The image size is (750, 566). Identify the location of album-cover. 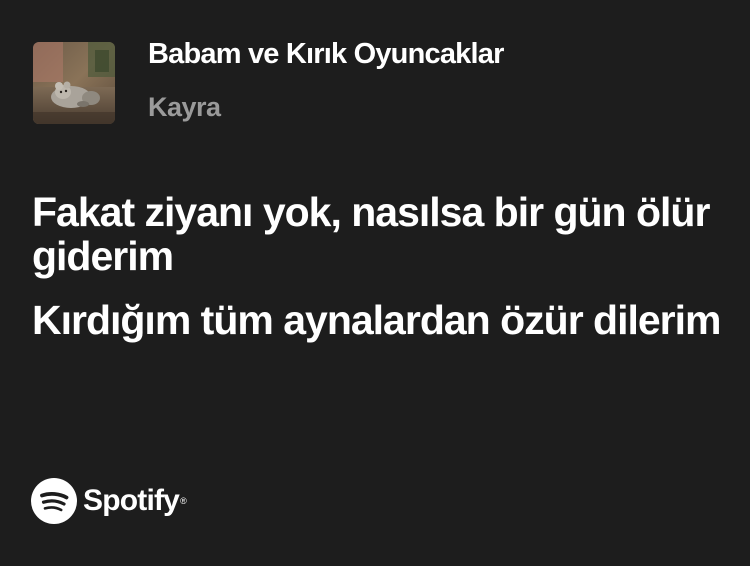
(74, 83).